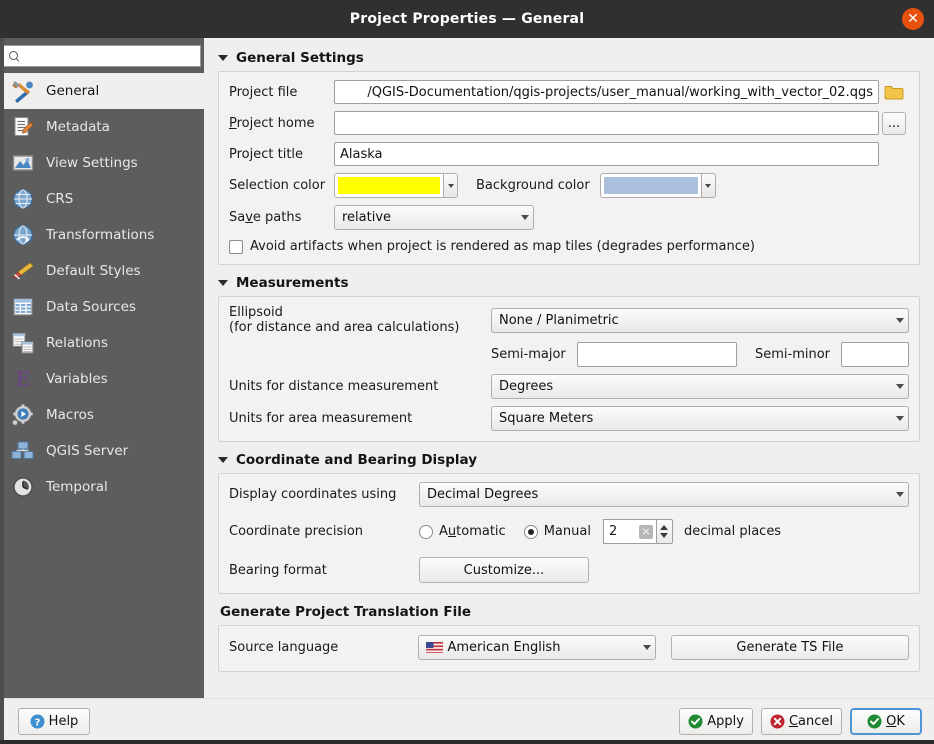 The height and width of the screenshot is (744, 934). Describe the element at coordinates (657, 354) in the screenshot. I see `semi-major-input` at that location.